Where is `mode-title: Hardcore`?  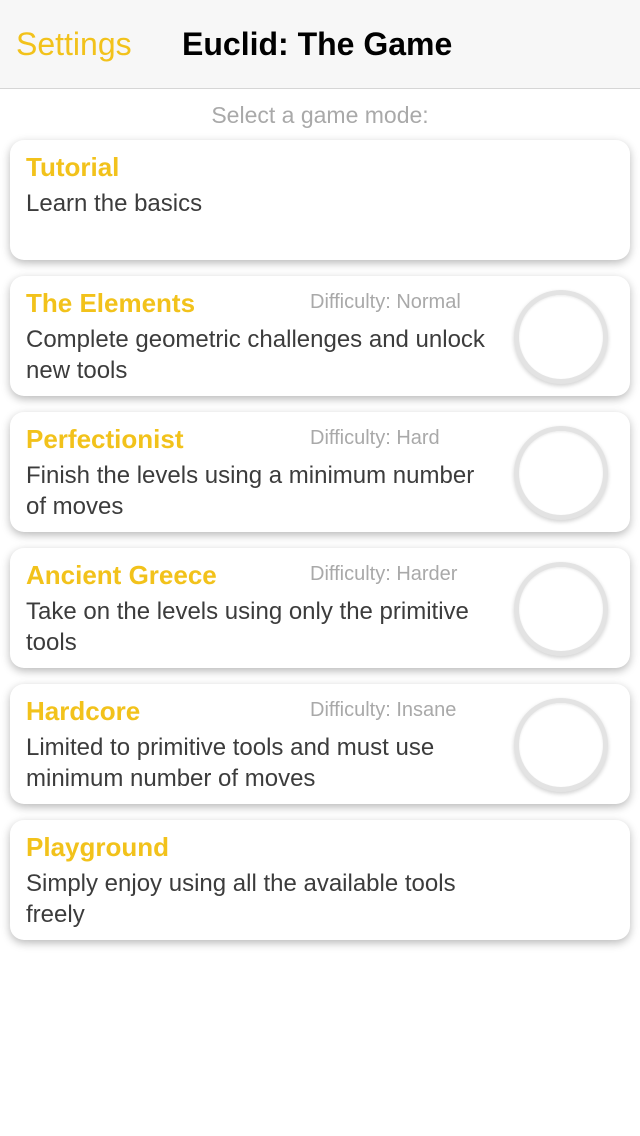 mode-title: Hardcore is located at coordinates (83, 711).